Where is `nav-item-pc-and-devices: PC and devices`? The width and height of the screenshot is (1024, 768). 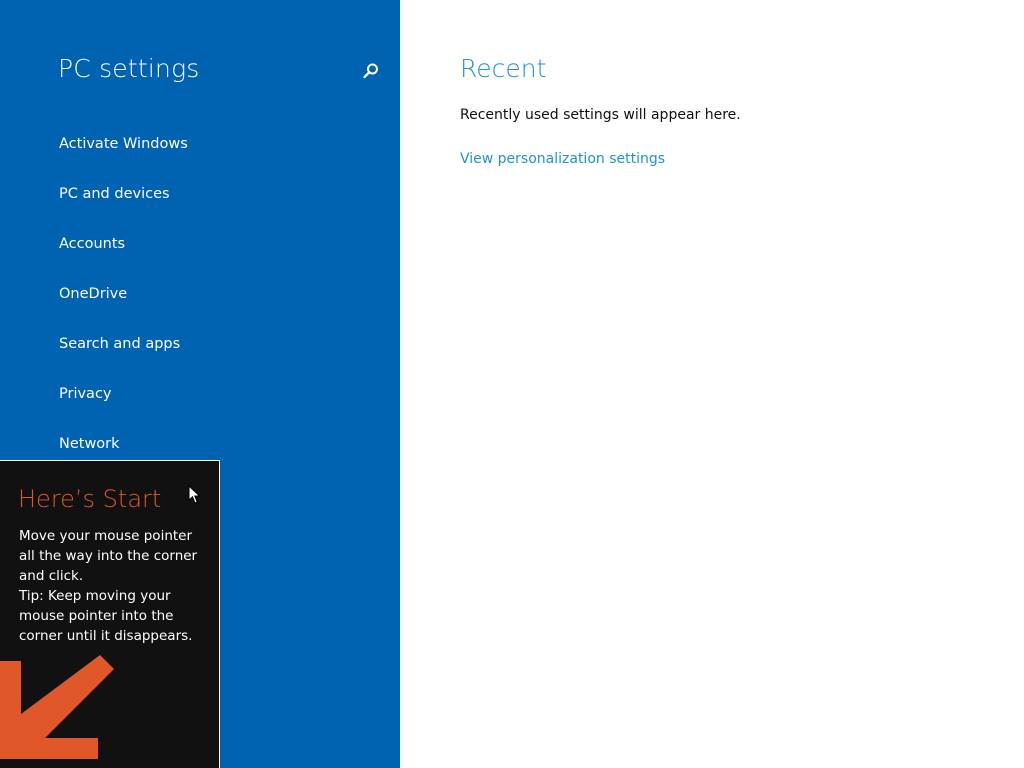 nav-item-pc-and-devices: PC and devices is located at coordinates (114, 194).